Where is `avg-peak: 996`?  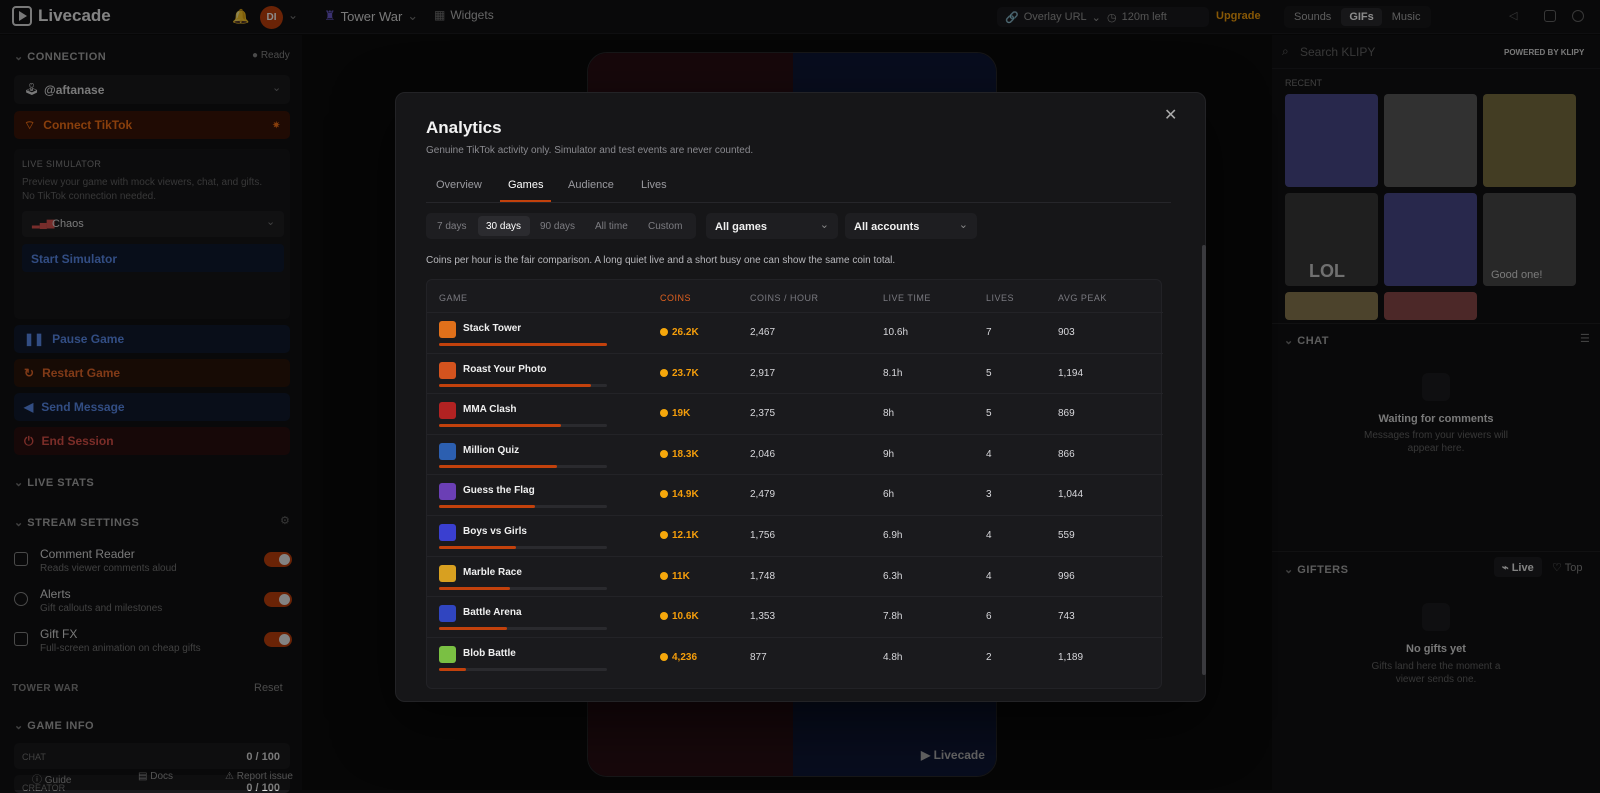 avg-peak: 996 is located at coordinates (1066, 576).